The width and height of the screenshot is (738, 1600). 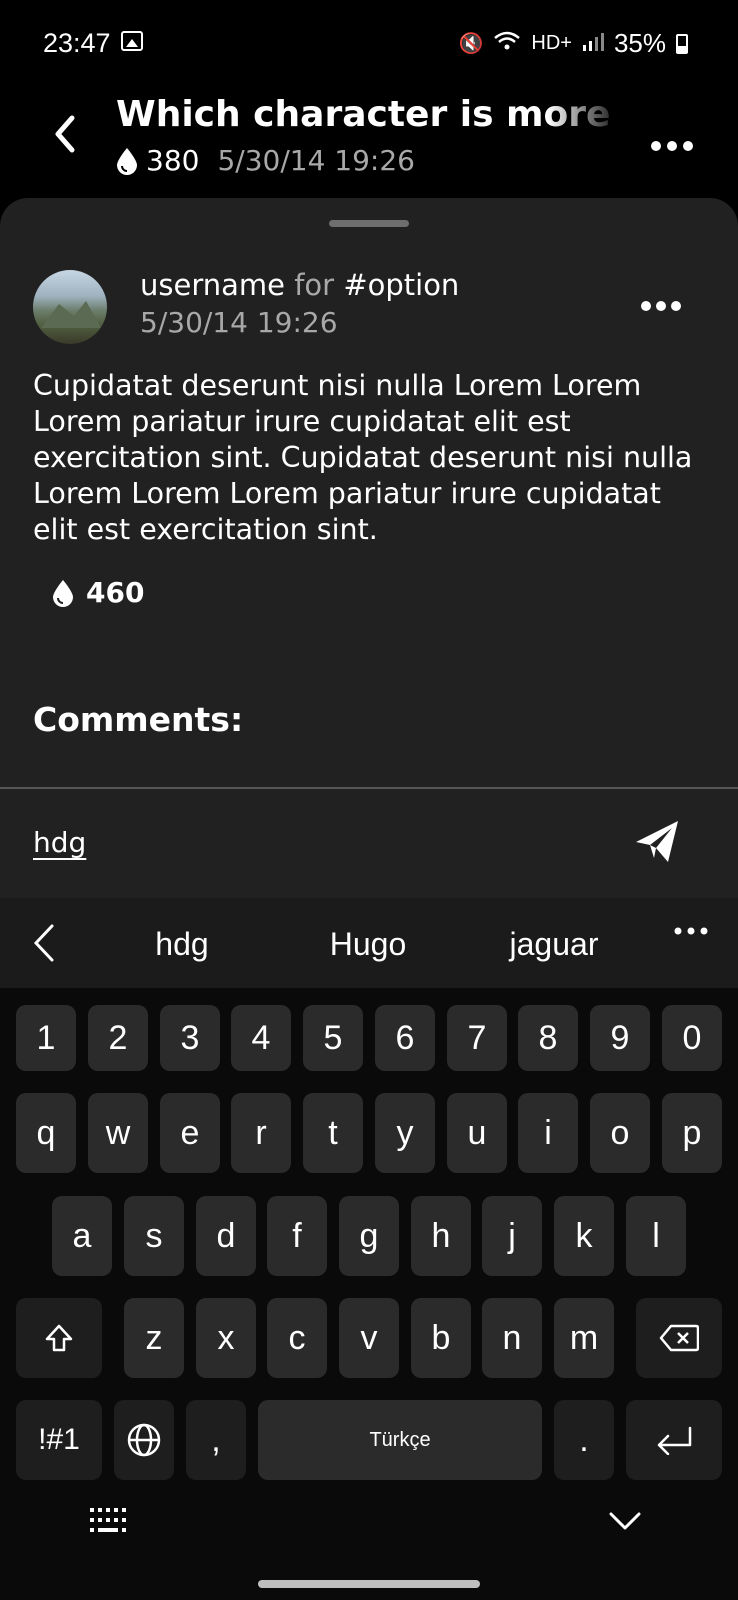 What do you see at coordinates (682, 43) in the screenshot?
I see `battery-icon` at bounding box center [682, 43].